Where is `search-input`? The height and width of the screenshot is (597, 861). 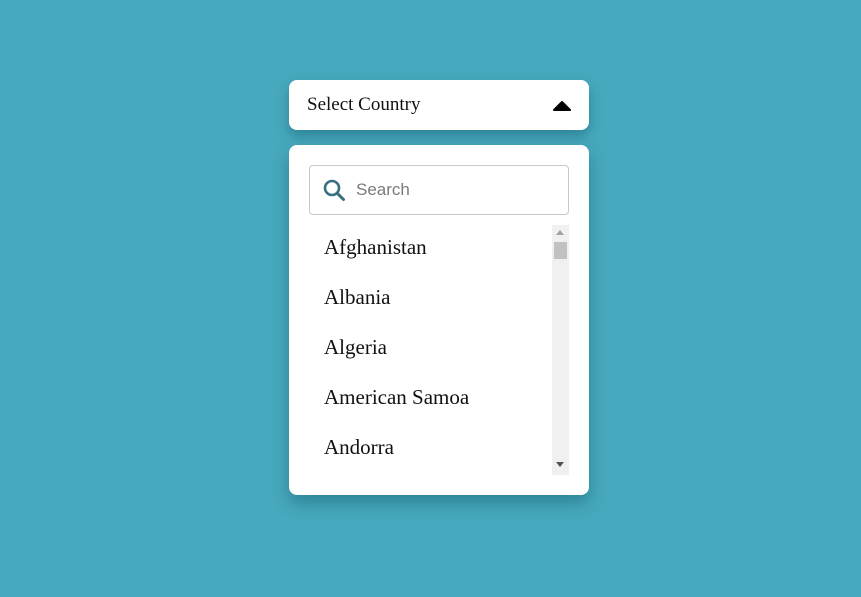
search-input is located at coordinates (451, 190).